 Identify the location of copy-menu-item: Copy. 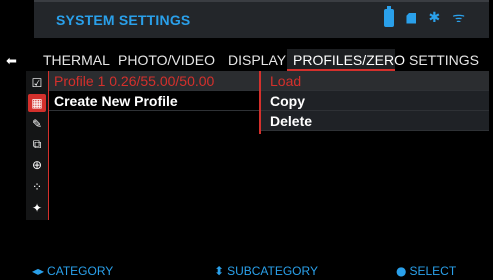
(375, 101).